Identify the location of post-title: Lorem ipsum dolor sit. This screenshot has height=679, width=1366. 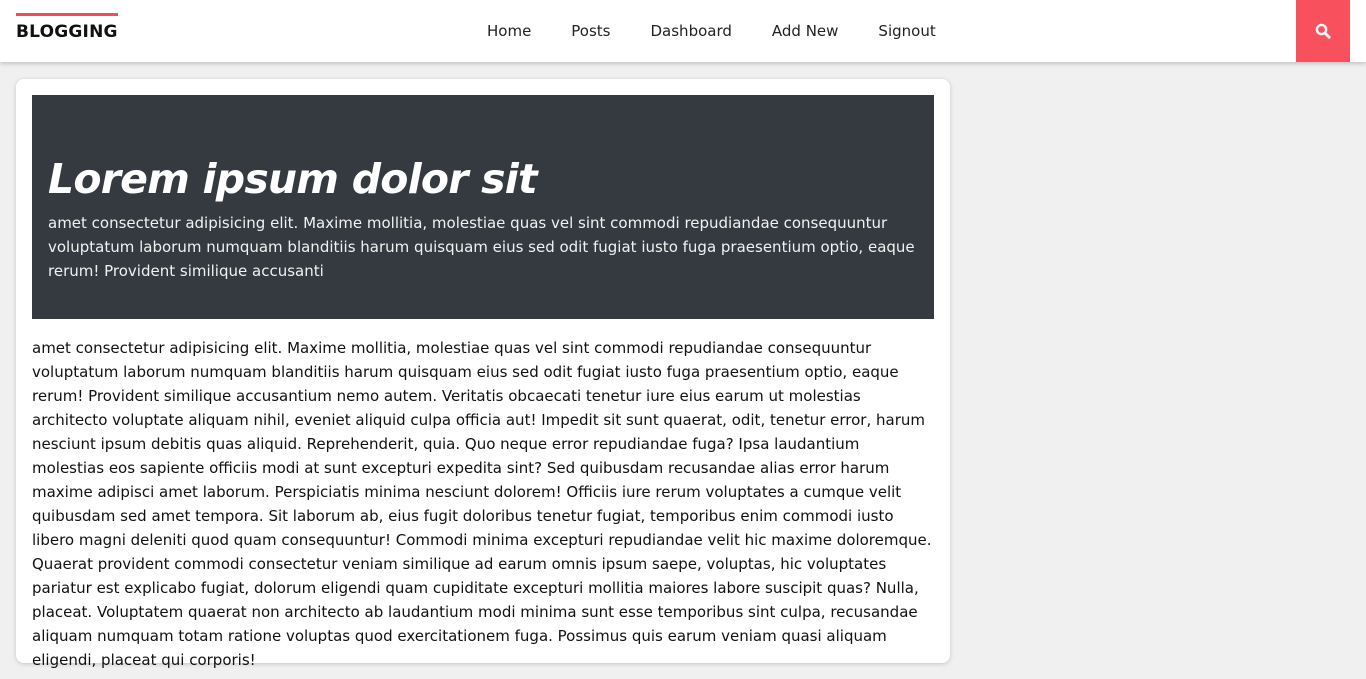
(293, 179).